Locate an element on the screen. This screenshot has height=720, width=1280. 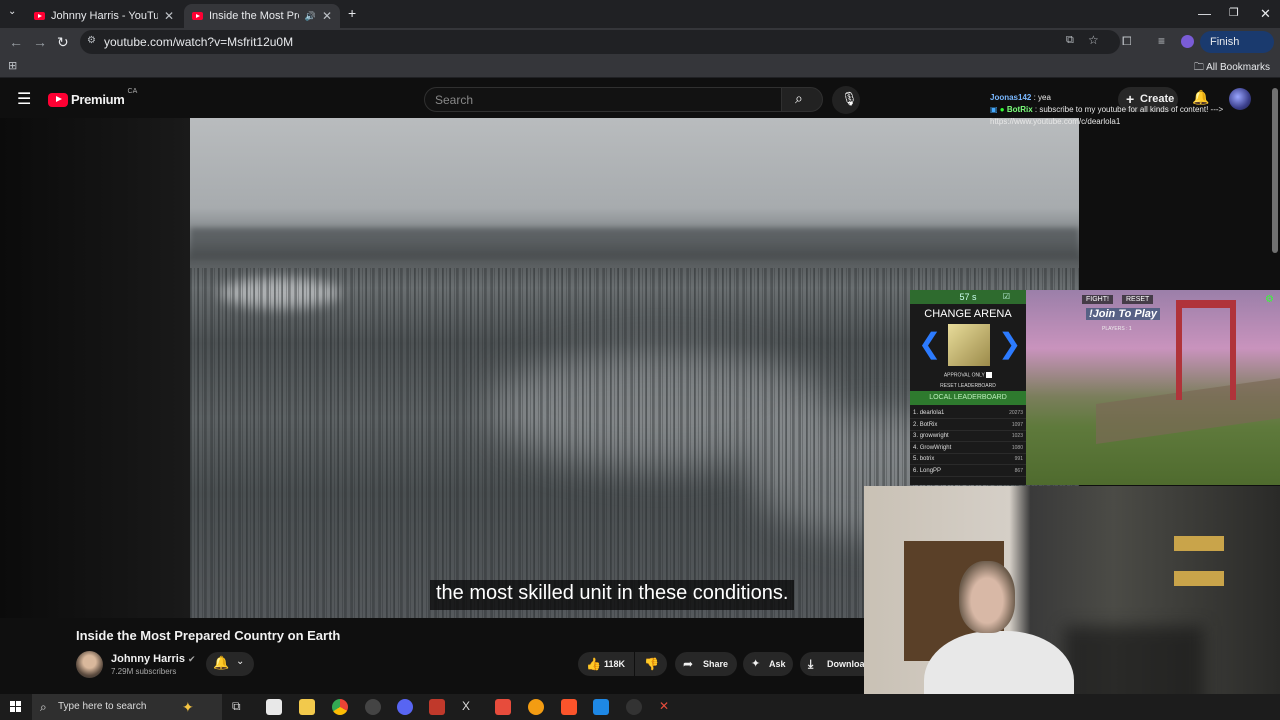
app-icon: ✕ is located at coordinates (667, 707).